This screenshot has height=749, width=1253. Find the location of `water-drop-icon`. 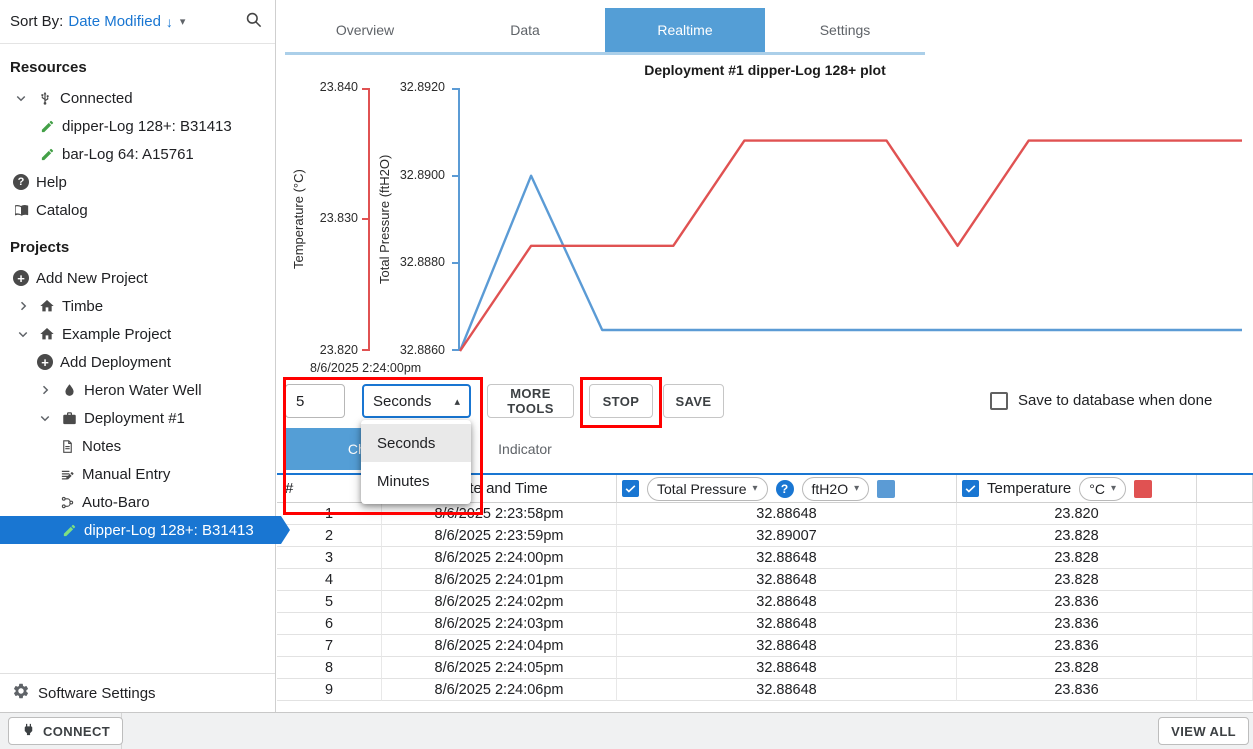

water-drop-icon is located at coordinates (69, 390).